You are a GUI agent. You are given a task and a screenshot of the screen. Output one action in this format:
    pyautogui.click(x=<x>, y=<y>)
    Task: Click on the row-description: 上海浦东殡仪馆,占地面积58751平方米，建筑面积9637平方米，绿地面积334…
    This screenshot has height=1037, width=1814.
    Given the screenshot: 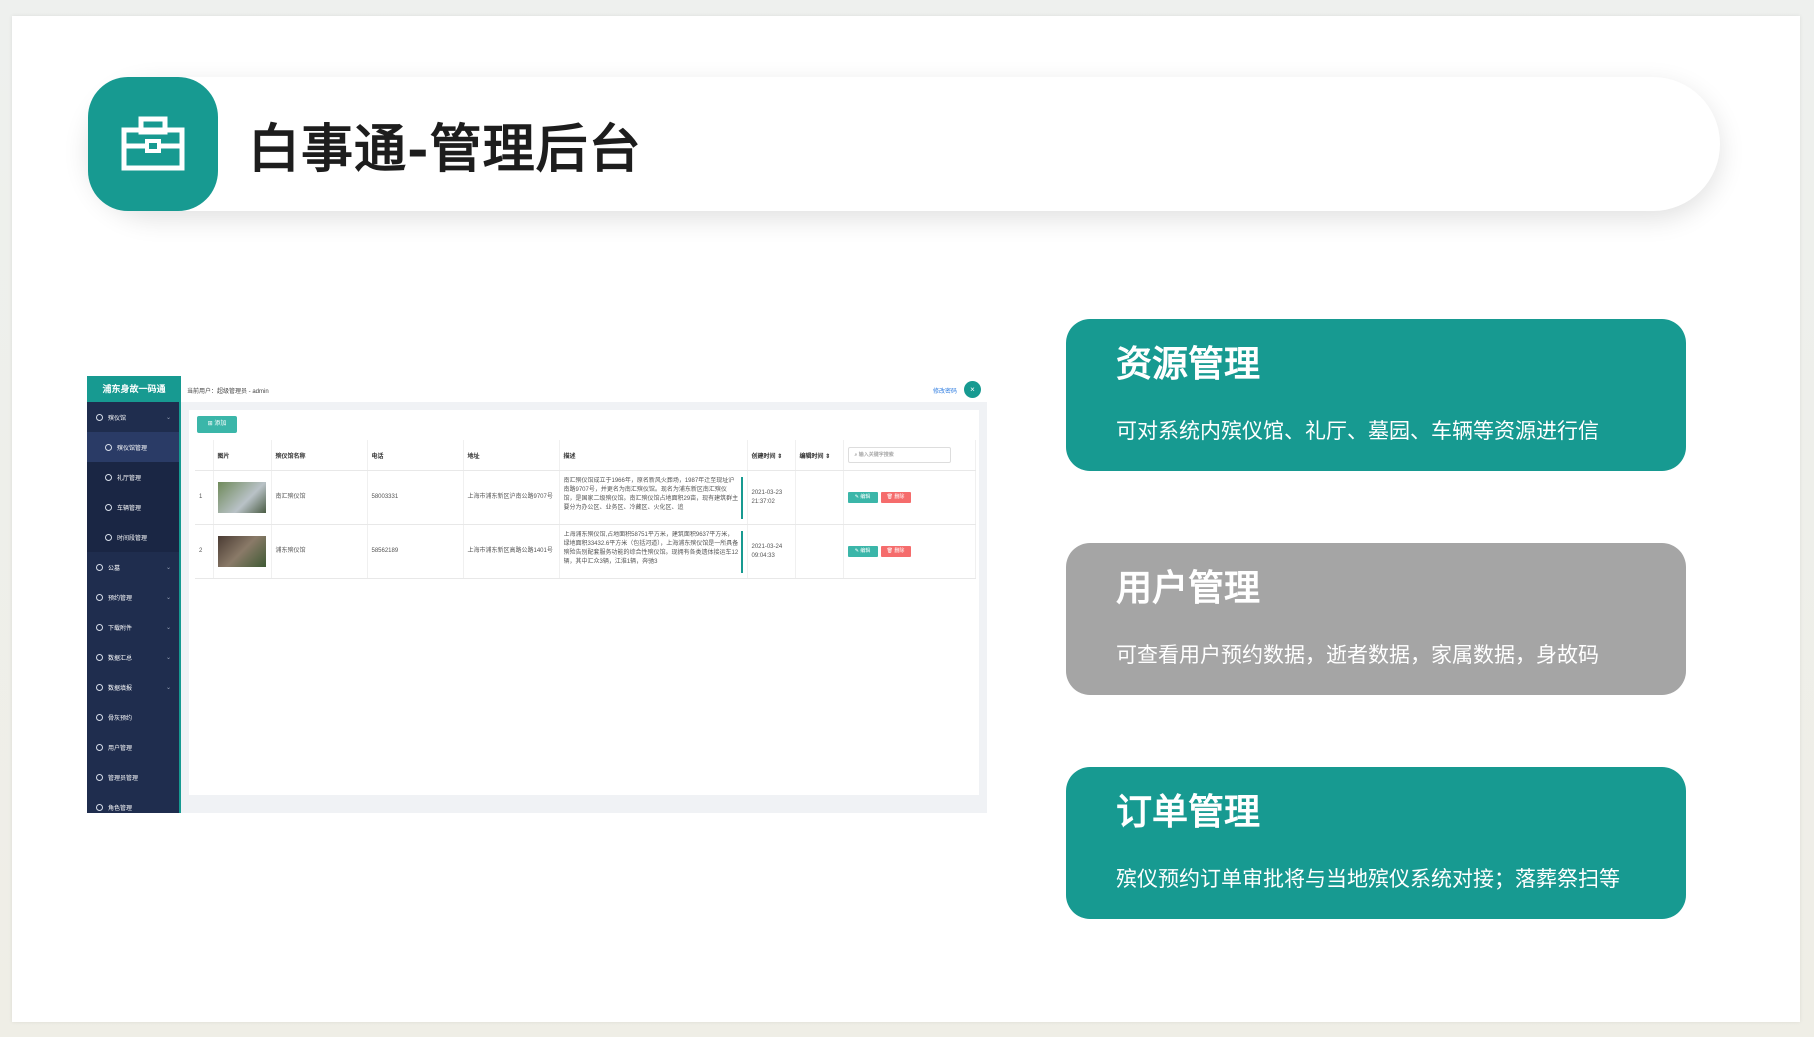 What is the action you would take?
    pyautogui.click(x=653, y=551)
    